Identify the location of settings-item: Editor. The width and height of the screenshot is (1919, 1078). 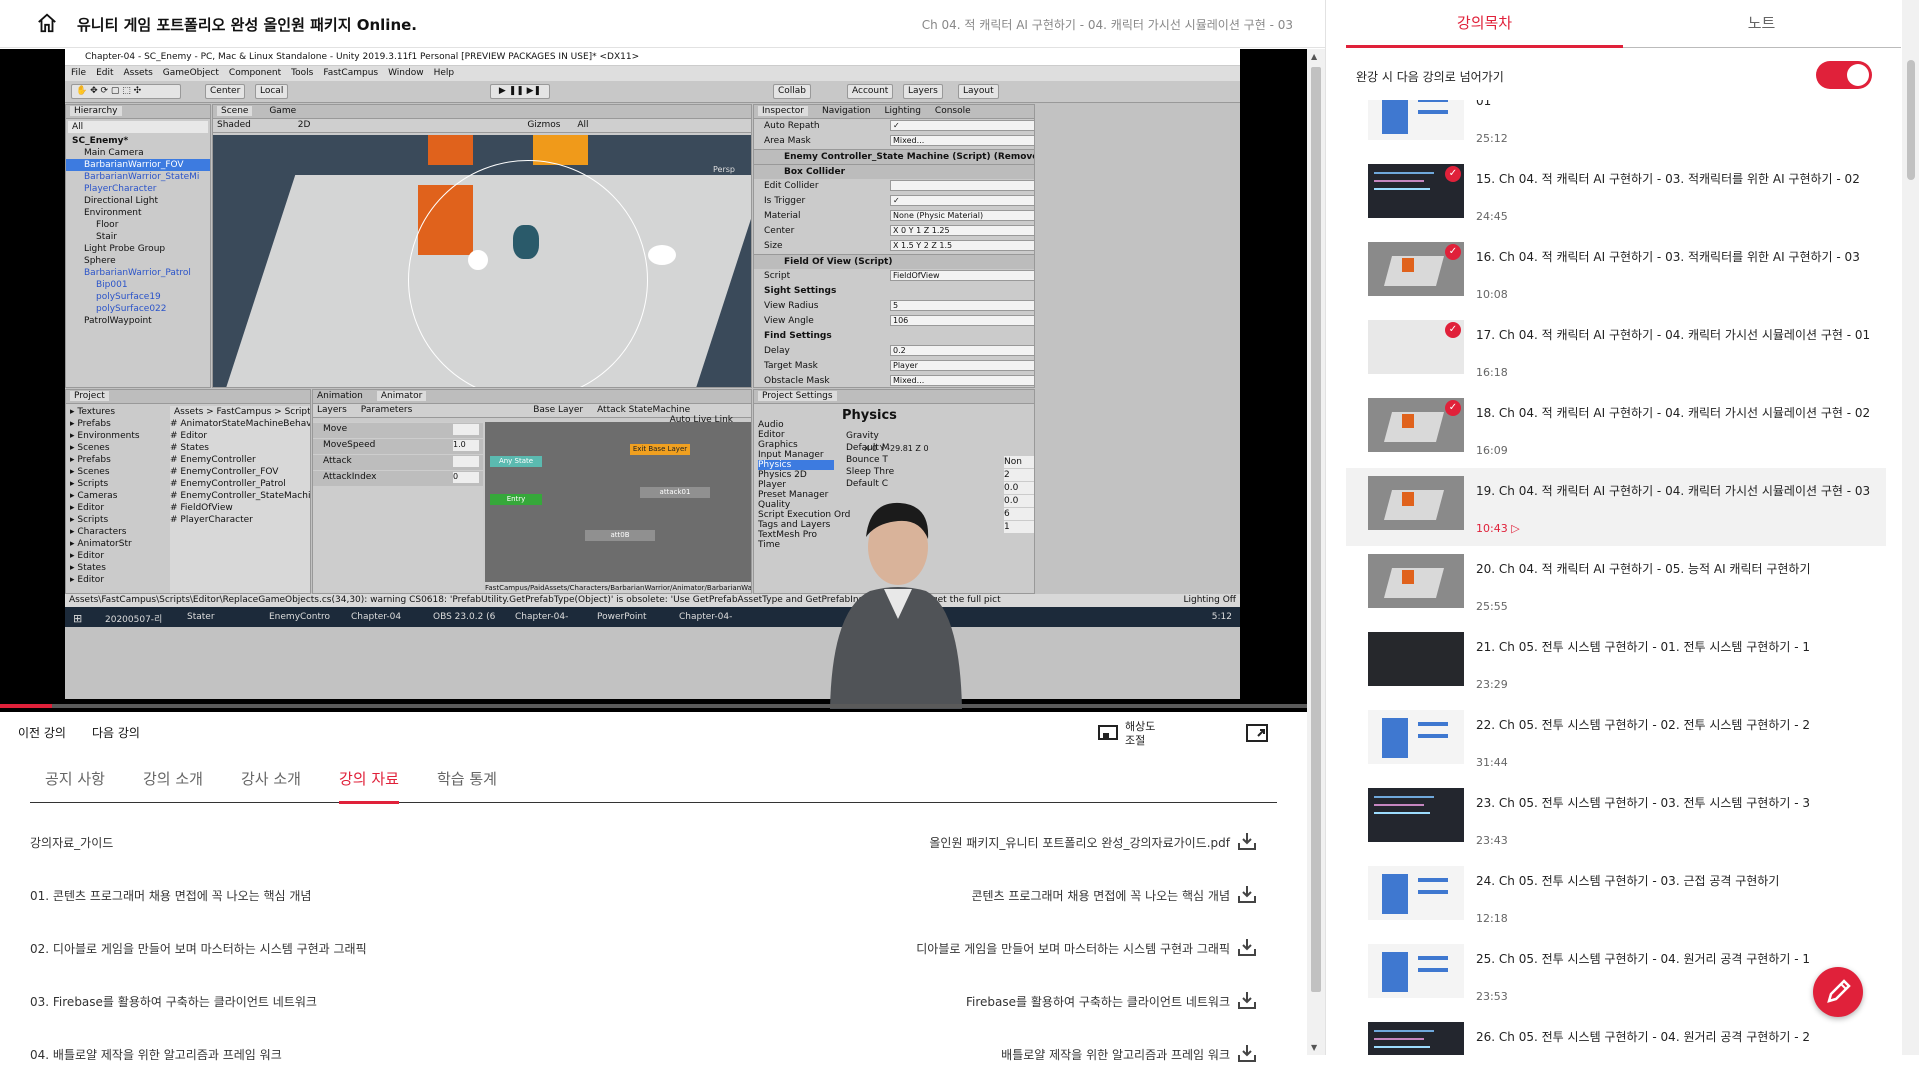
(771, 435).